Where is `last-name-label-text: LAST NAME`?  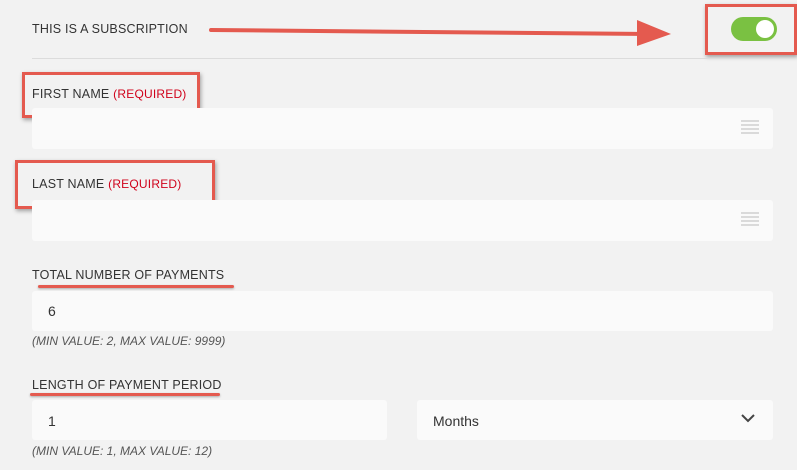 last-name-label-text: LAST NAME is located at coordinates (68, 184).